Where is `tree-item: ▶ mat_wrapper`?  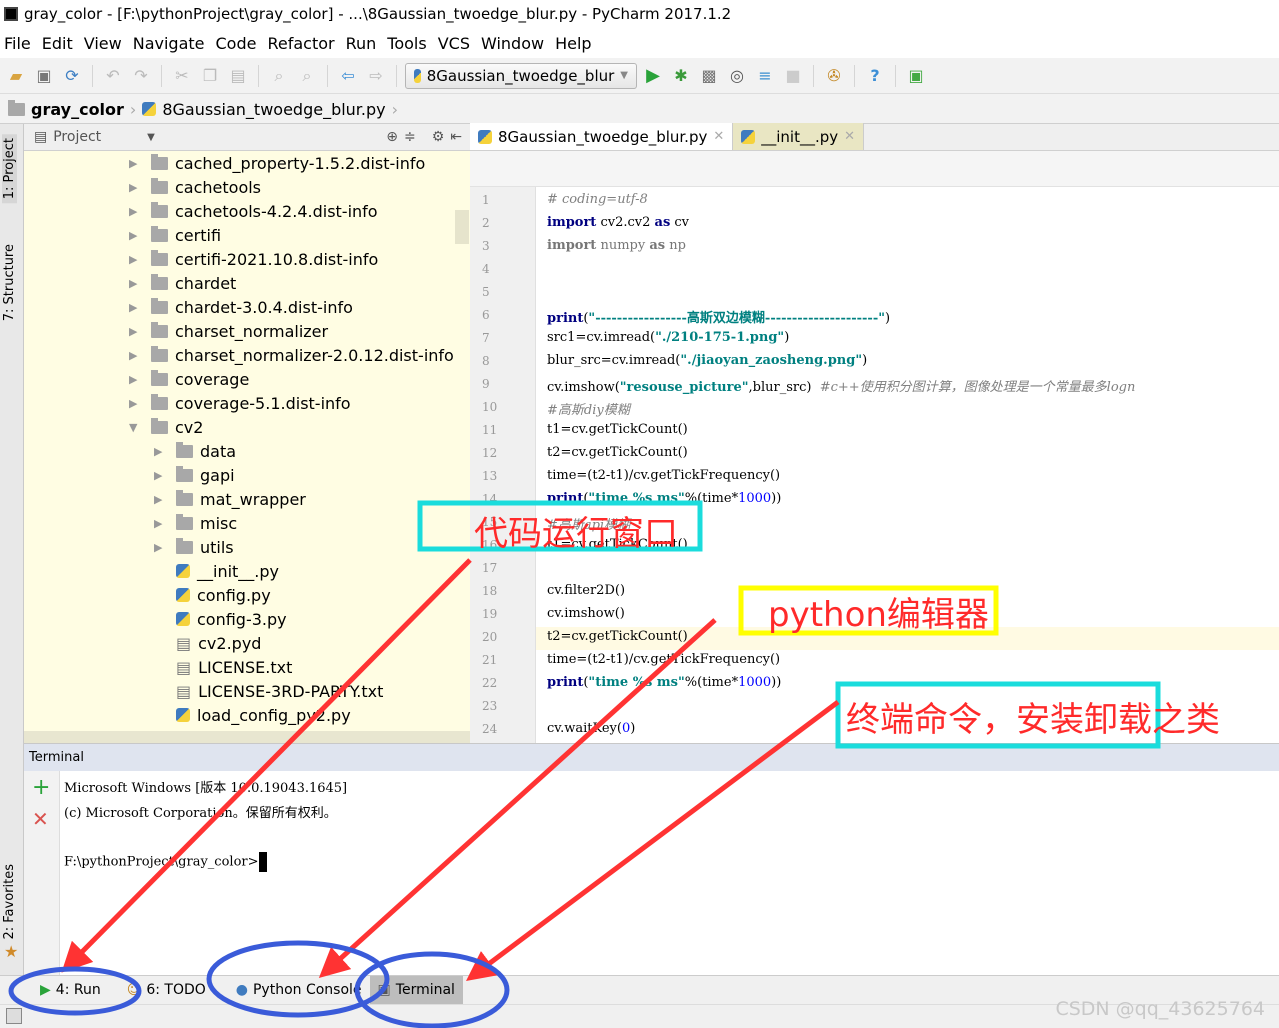
tree-item: ▶ mat_wrapper is located at coordinates (230, 499).